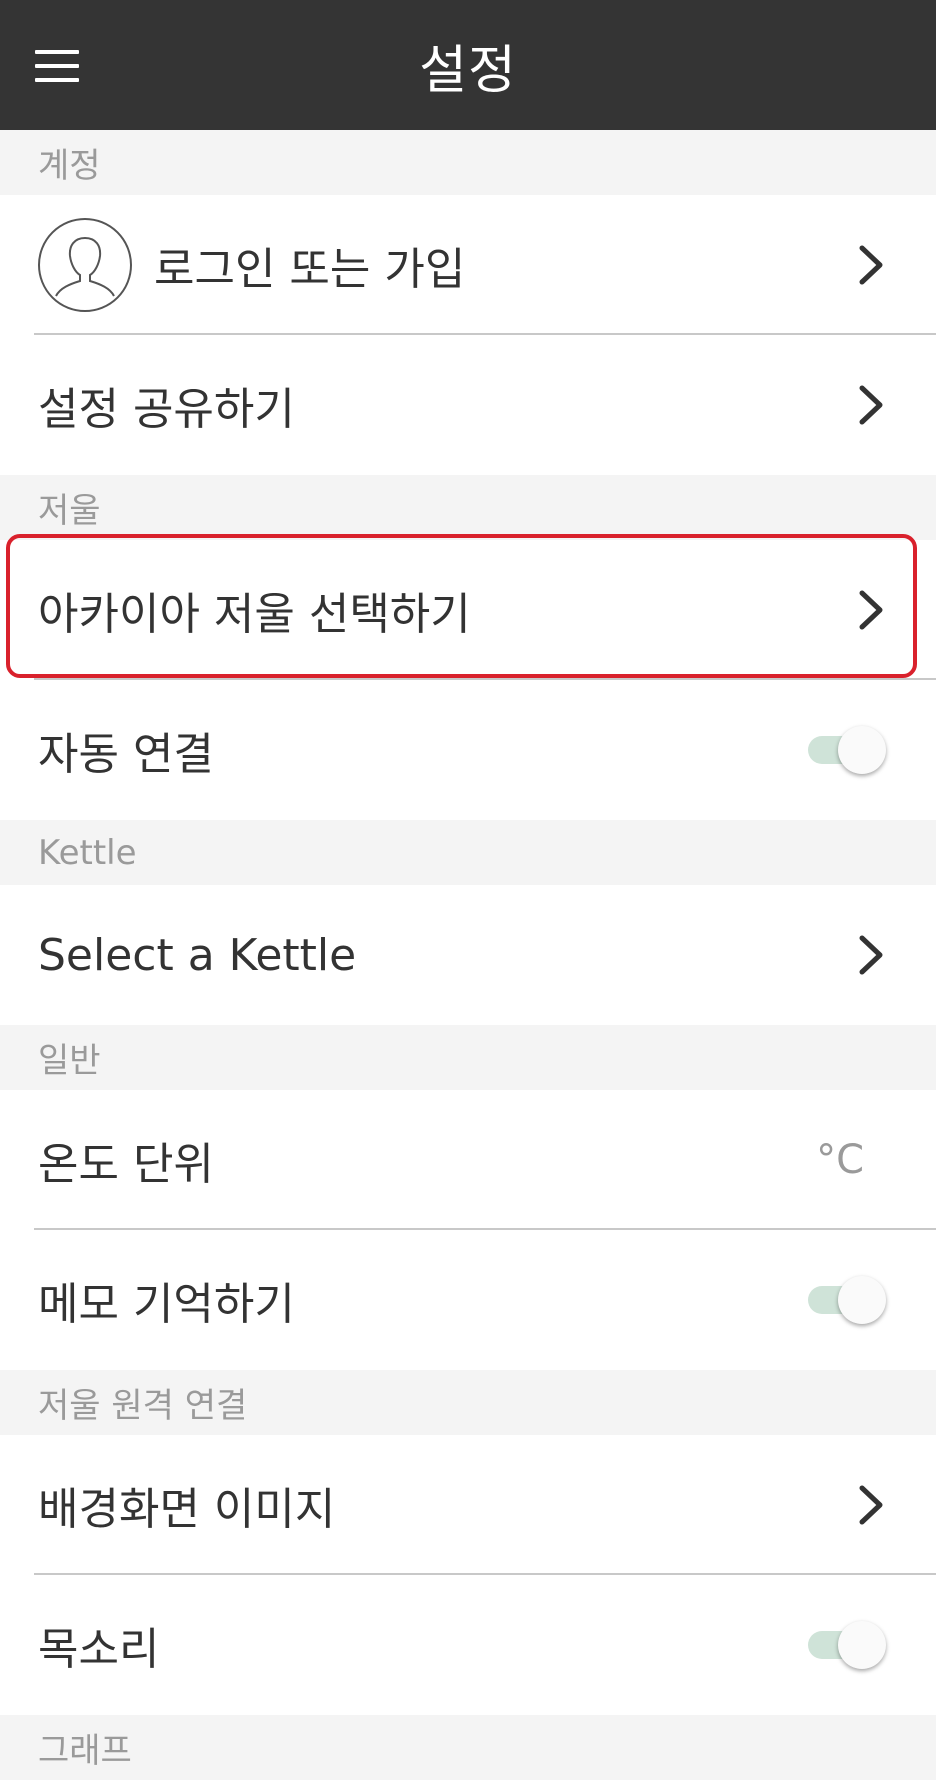 This screenshot has width=936, height=1780. I want to click on section-header-general: 일반, so click(468, 1057).